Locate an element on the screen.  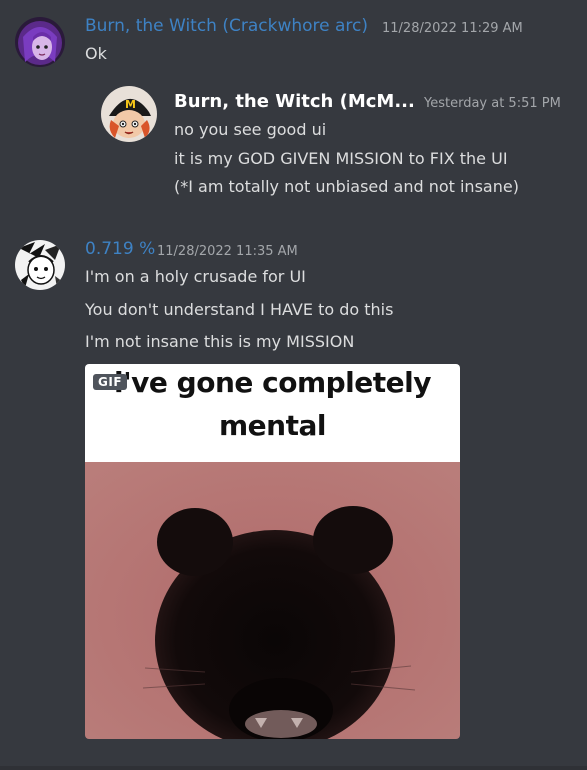
avatar: M is located at coordinates (129, 114).